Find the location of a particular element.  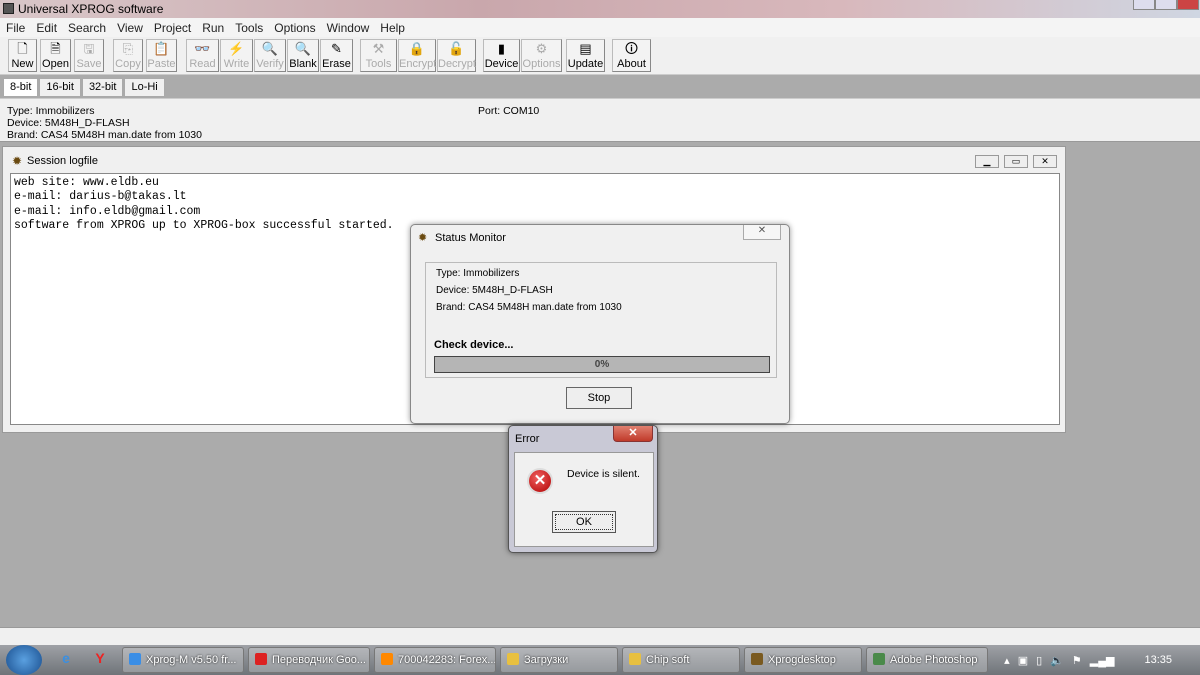

toolbar-new-button: 🗋 New is located at coordinates (22, 55).